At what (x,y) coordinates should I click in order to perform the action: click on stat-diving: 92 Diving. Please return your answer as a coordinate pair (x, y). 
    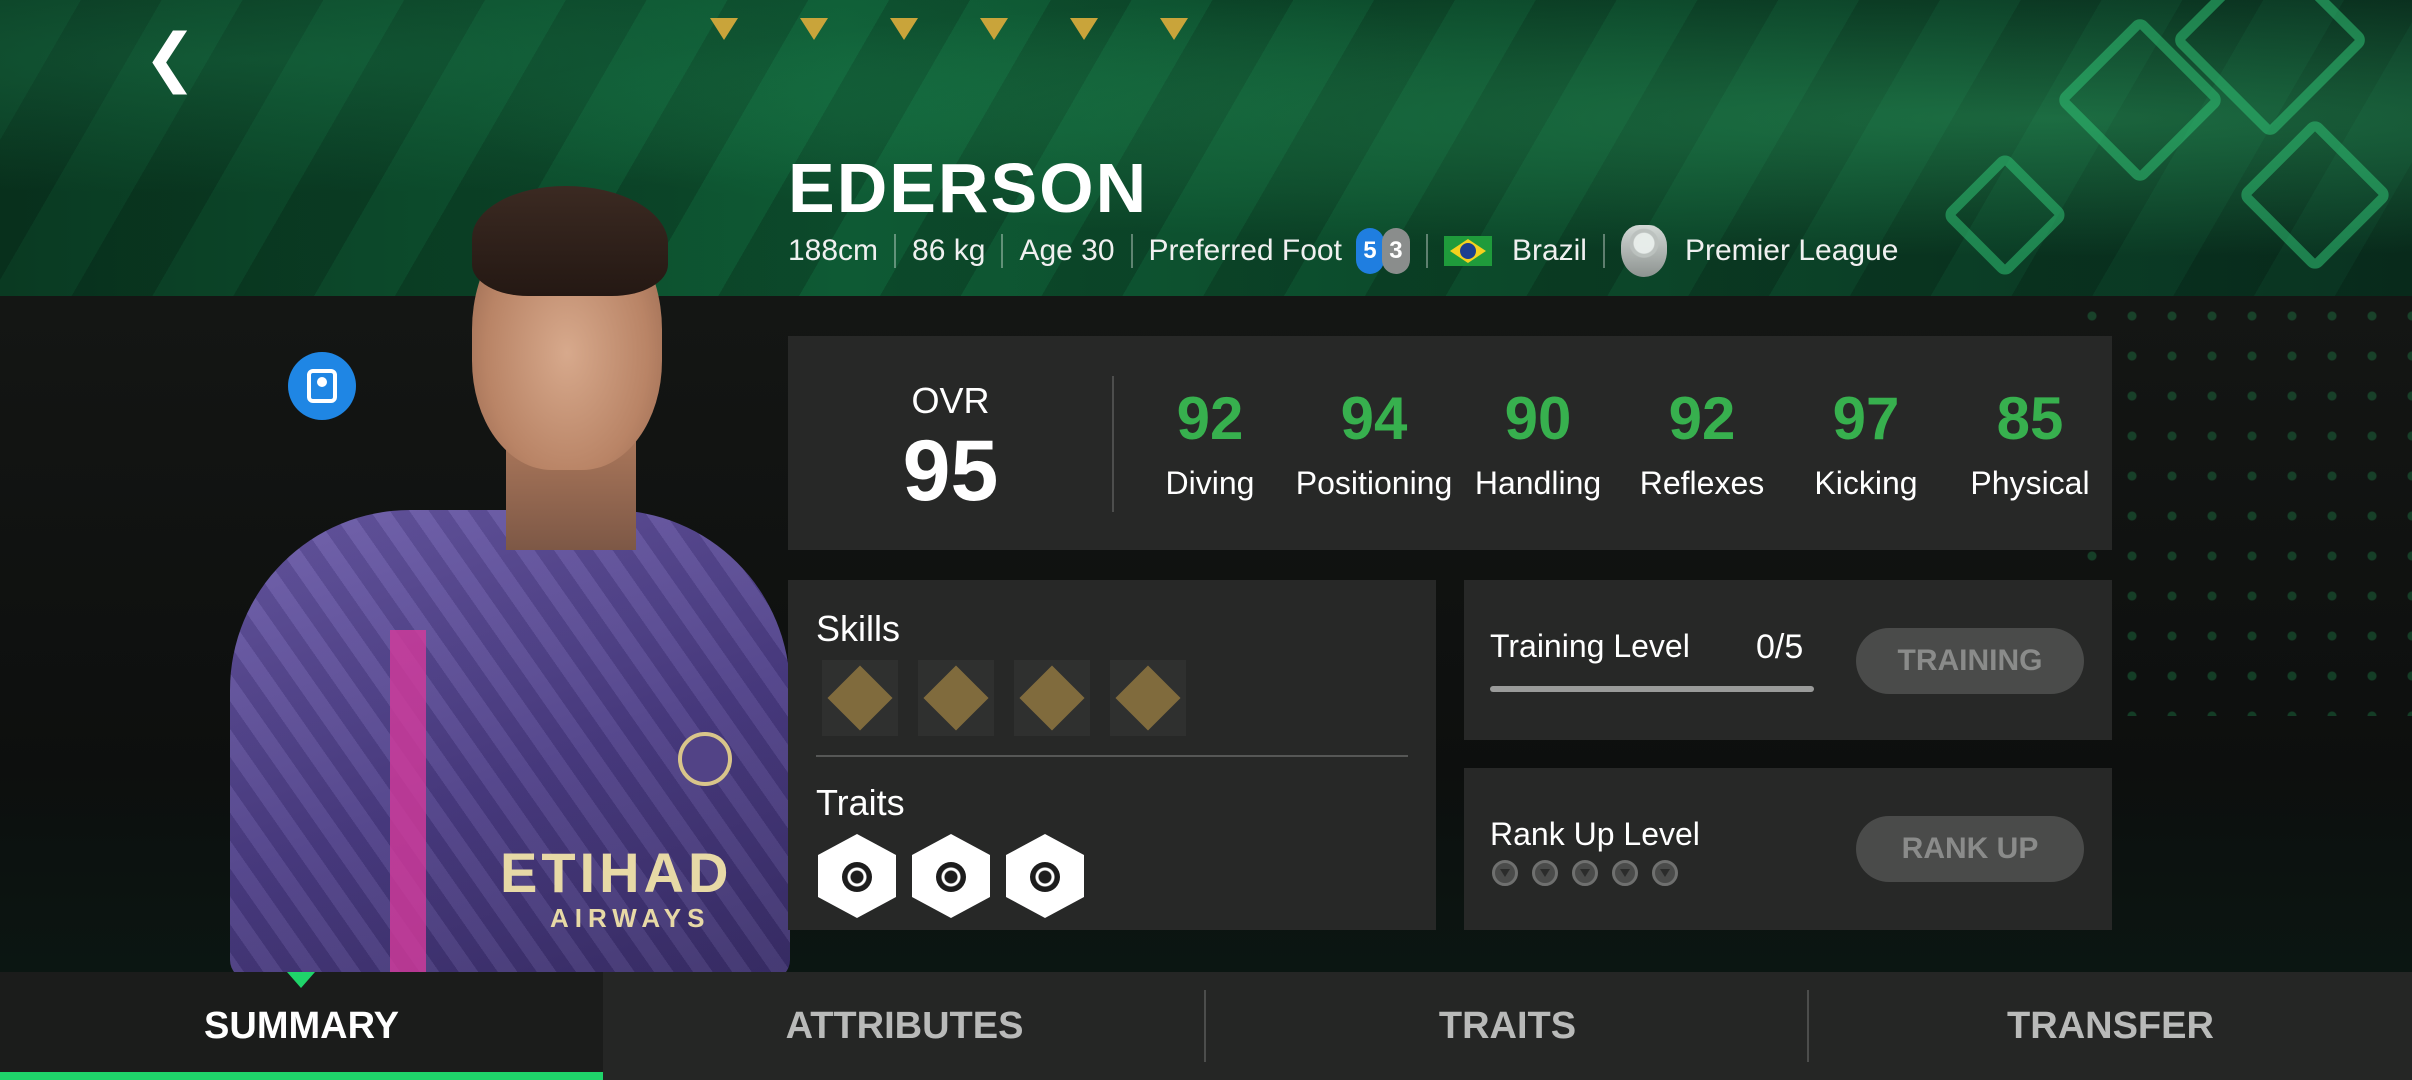
    Looking at the image, I should click on (1210, 443).